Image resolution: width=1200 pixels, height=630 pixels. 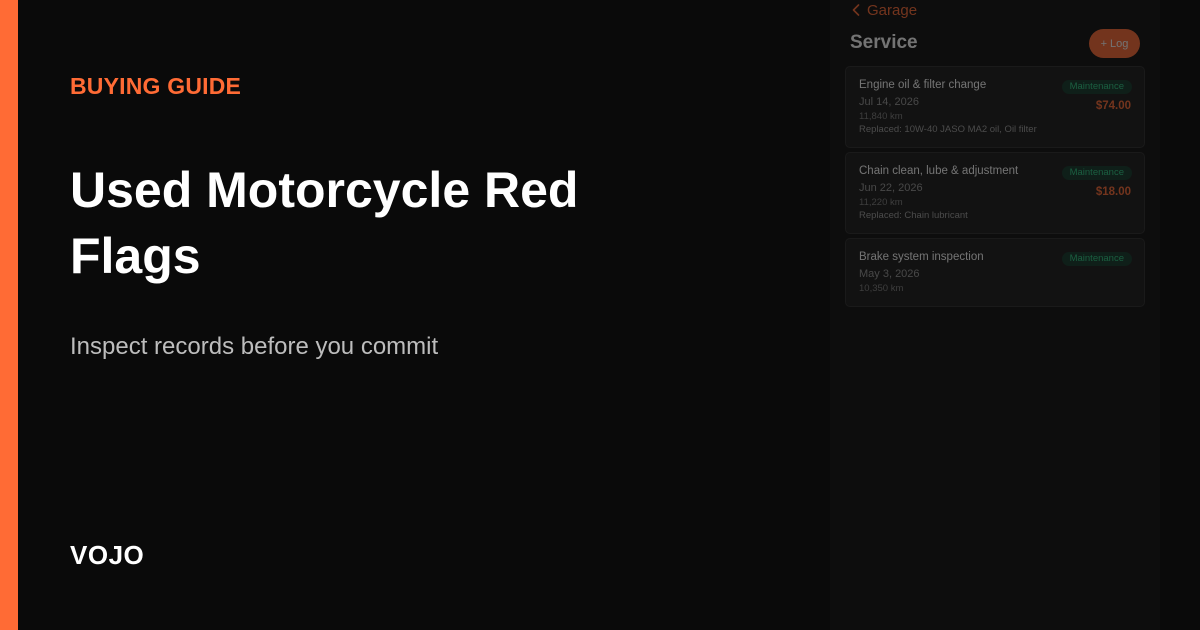 What do you see at coordinates (1114, 43) in the screenshot?
I see `add-log-button: + Log` at bounding box center [1114, 43].